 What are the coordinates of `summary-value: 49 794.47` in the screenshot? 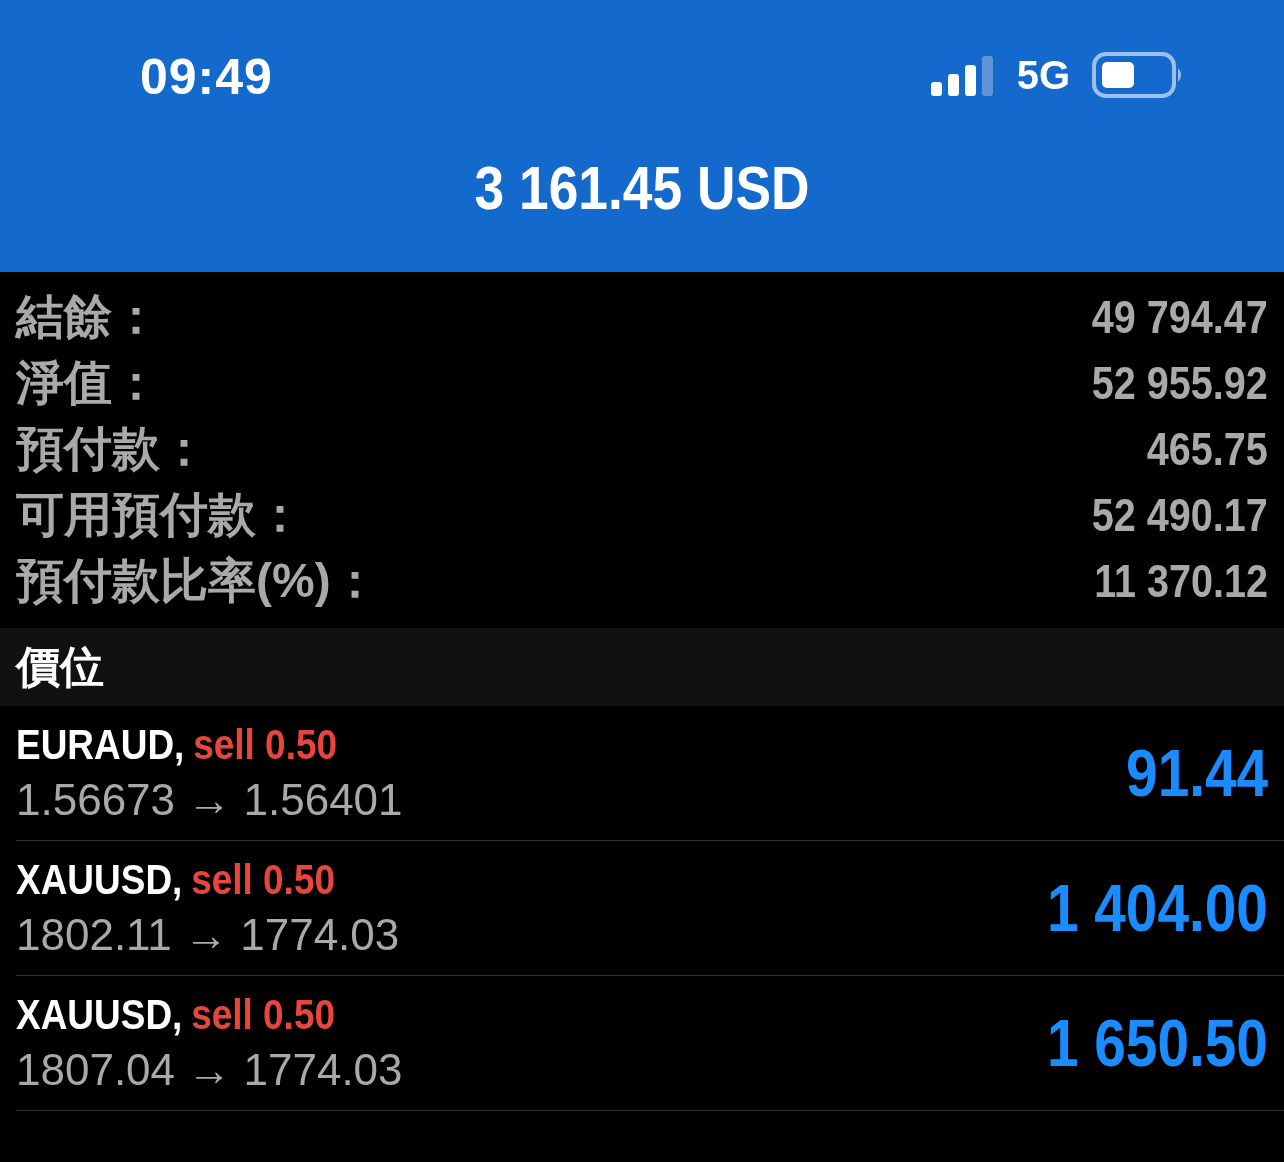 It's located at (1180, 317).